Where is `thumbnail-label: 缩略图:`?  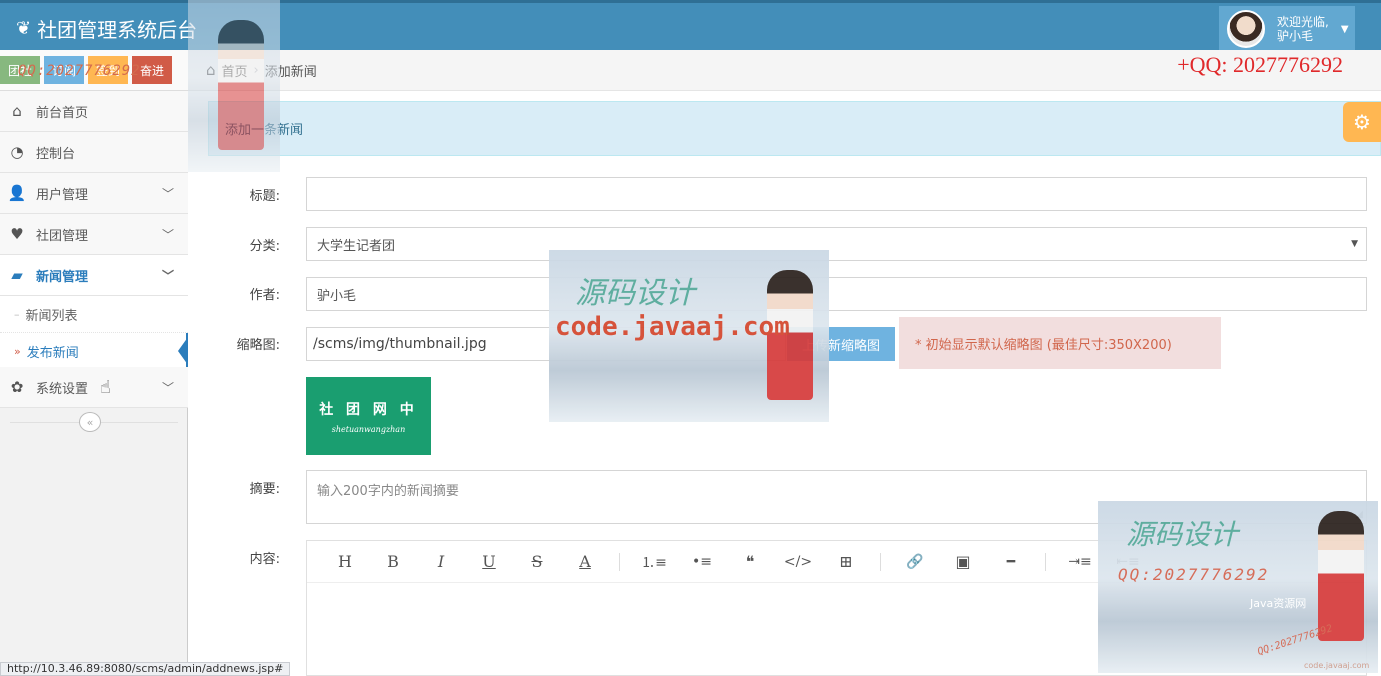 thumbnail-label: 缩略图: is located at coordinates (258, 345).